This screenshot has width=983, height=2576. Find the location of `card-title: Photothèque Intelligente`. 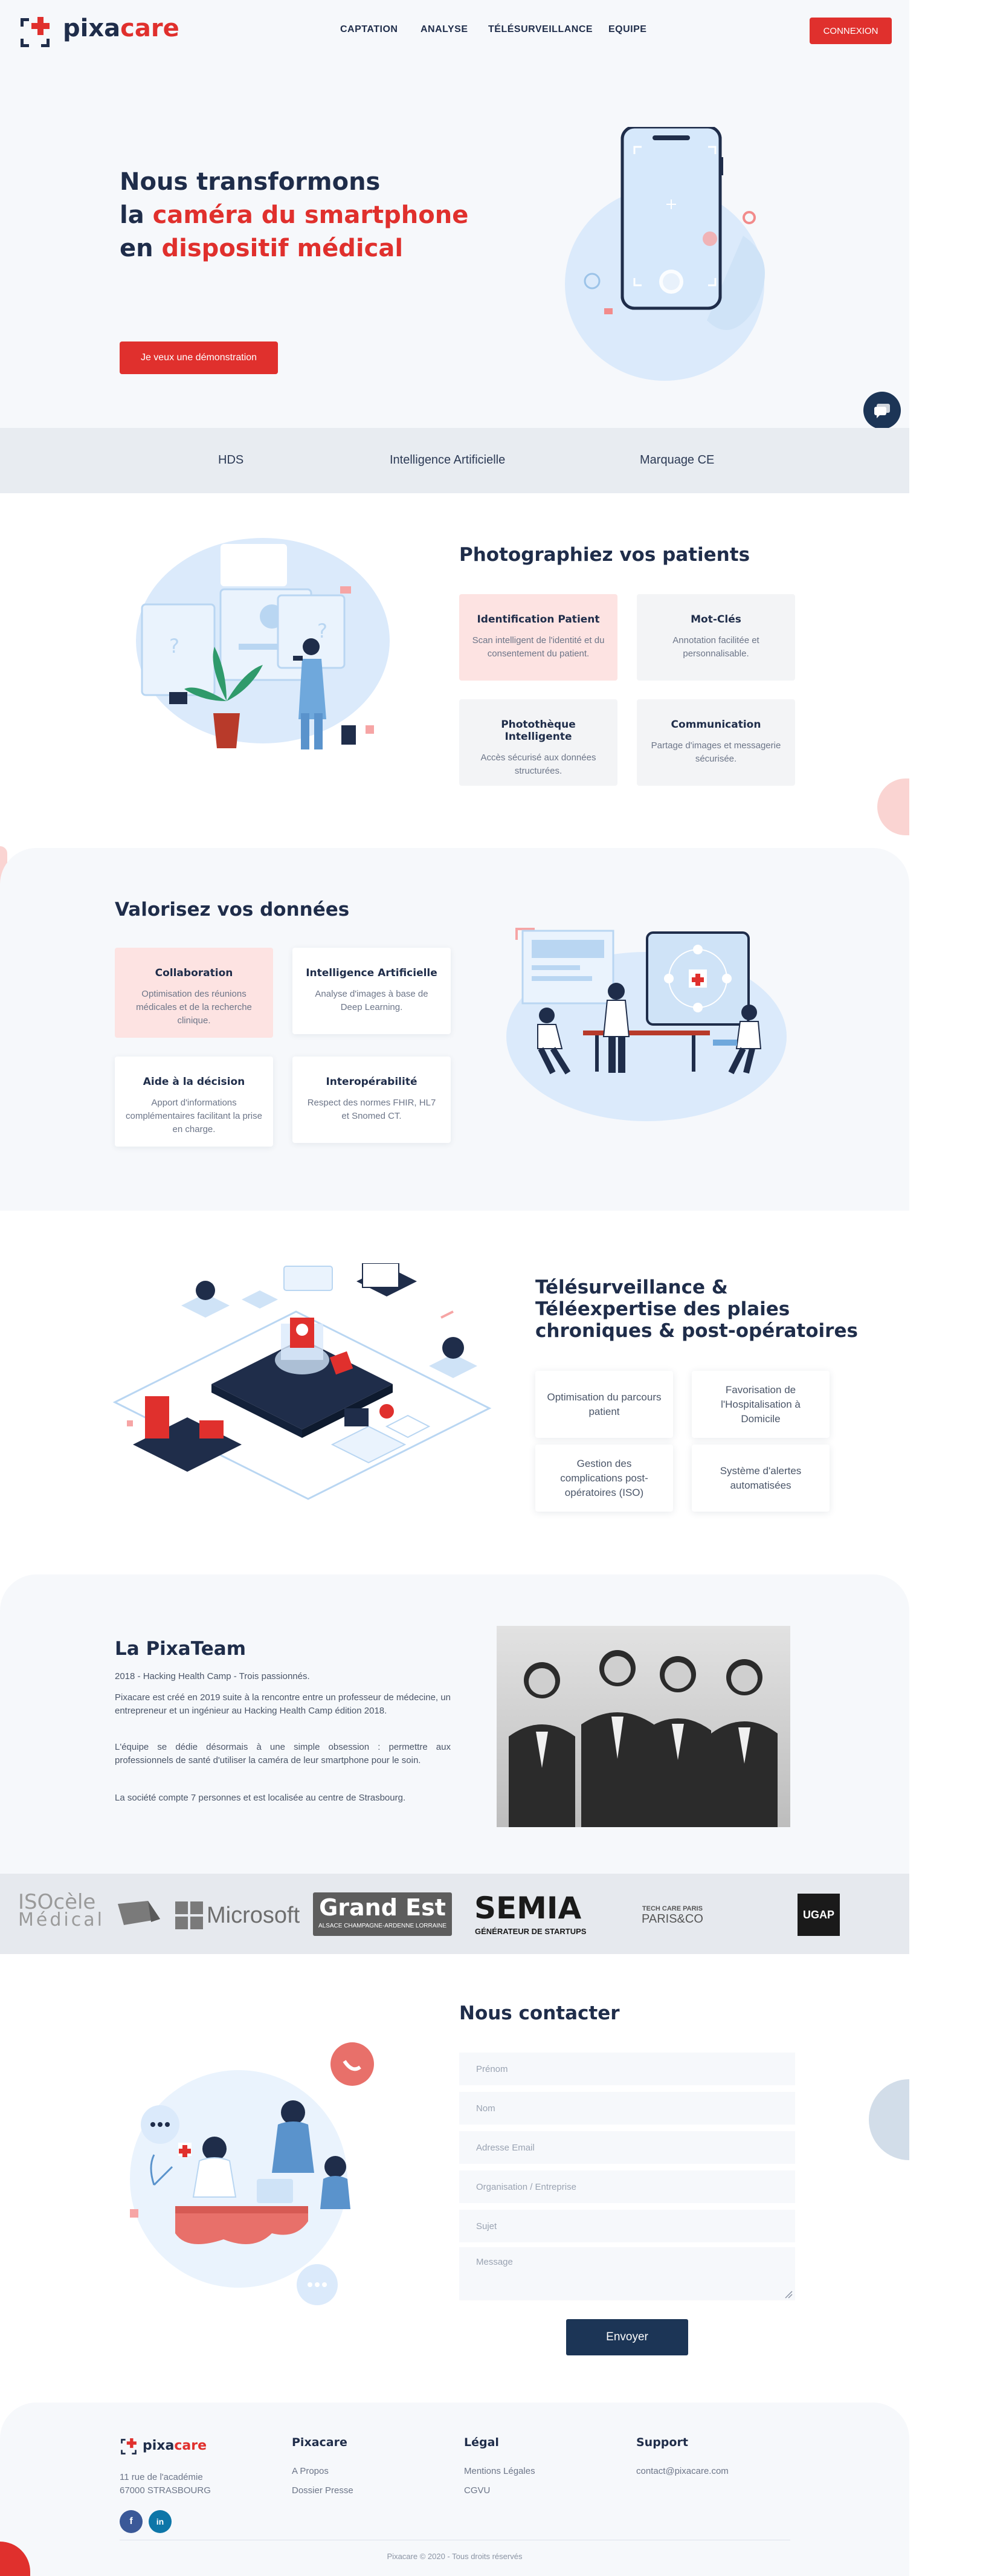

card-title: Photothèque Intelligente is located at coordinates (538, 731).